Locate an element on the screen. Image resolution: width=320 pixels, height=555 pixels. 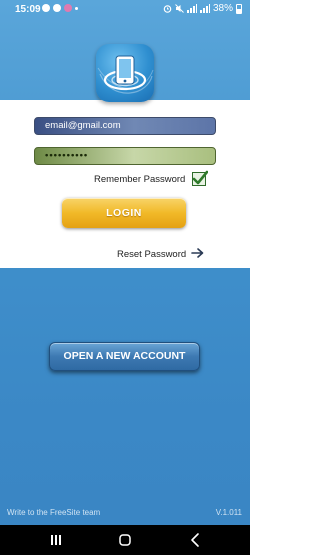
checkmark-icon is located at coordinates (200, 177).